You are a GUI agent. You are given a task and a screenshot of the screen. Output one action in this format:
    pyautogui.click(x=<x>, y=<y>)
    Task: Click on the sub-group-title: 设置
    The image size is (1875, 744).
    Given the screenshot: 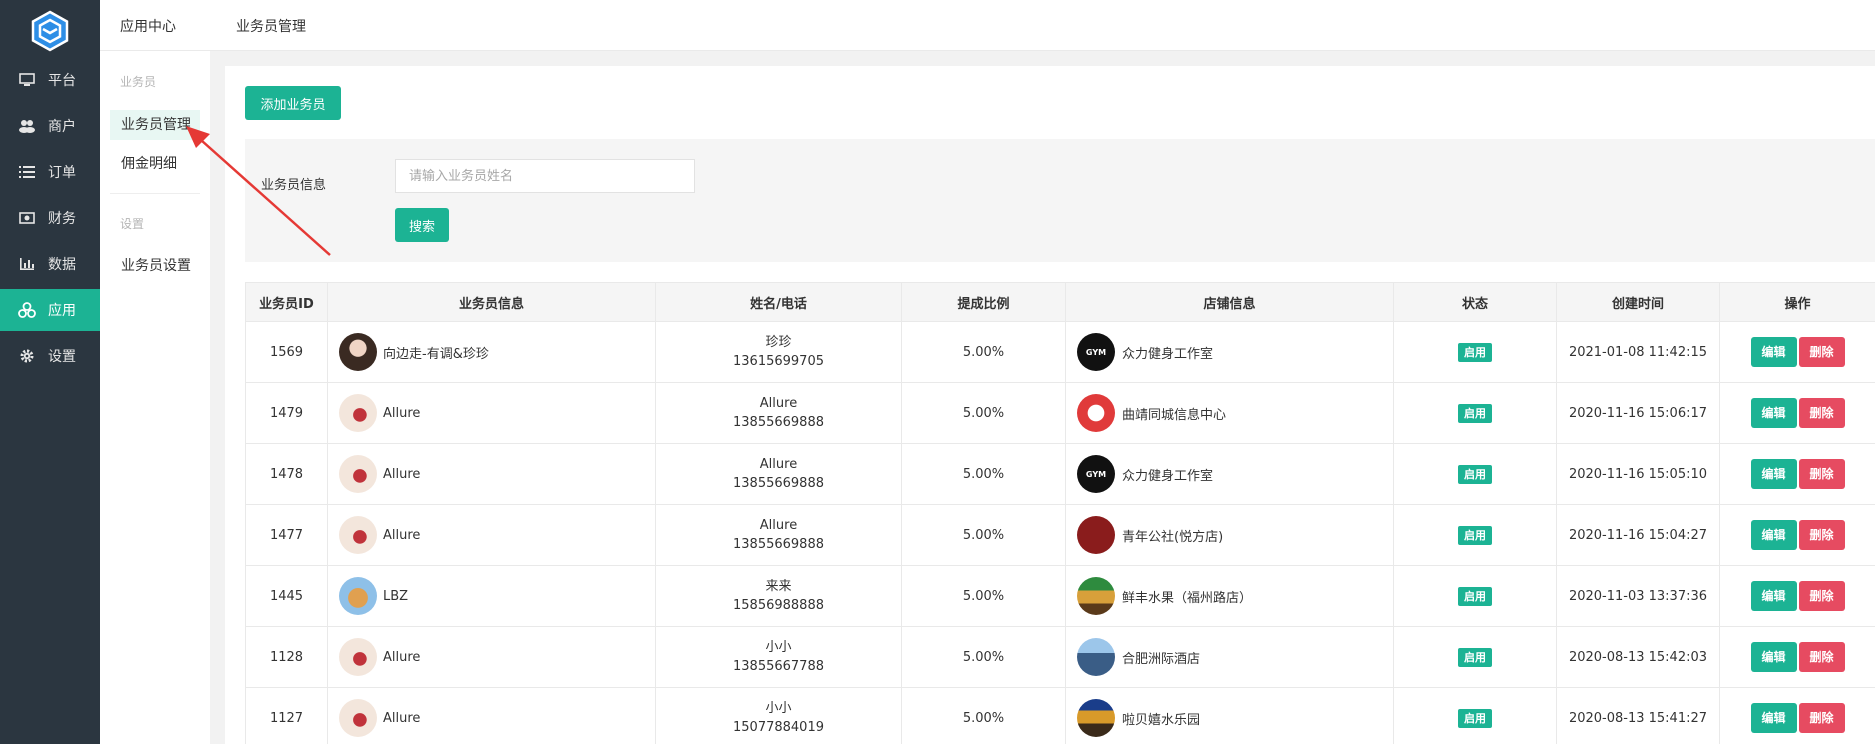 What is the action you would take?
    pyautogui.click(x=132, y=224)
    